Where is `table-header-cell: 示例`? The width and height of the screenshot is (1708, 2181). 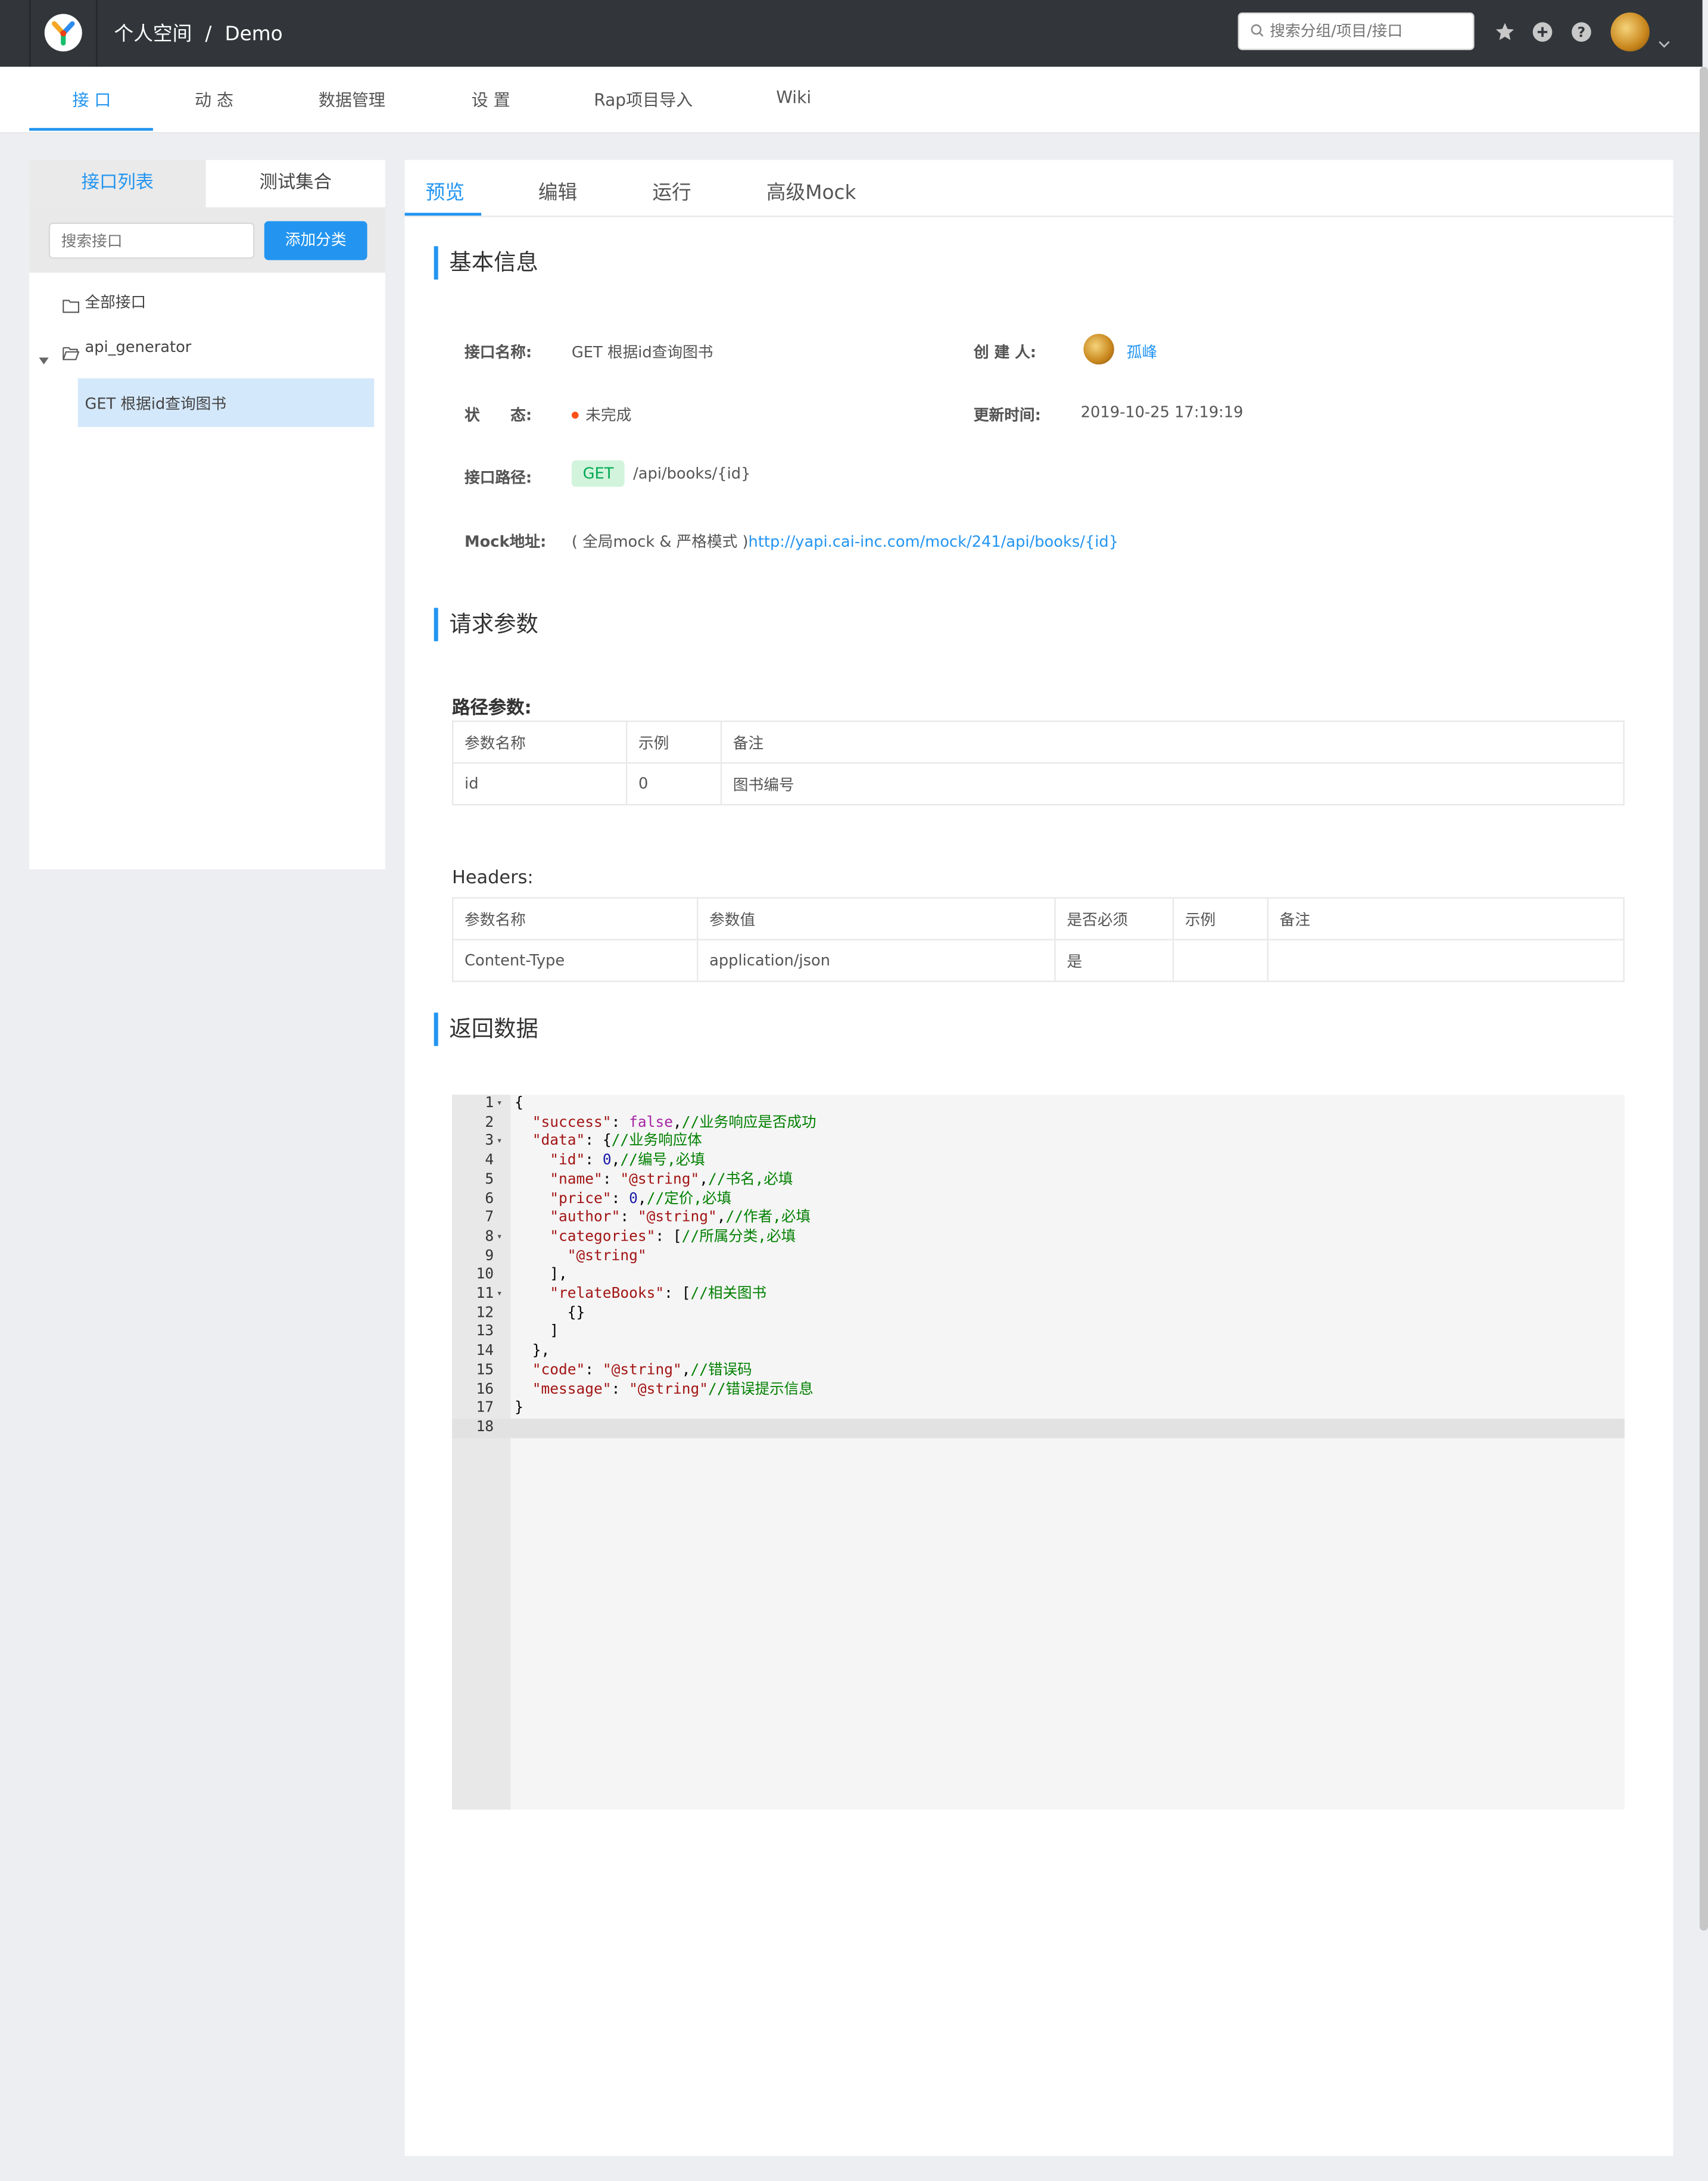
table-header-cell: 示例 is located at coordinates (1220, 919).